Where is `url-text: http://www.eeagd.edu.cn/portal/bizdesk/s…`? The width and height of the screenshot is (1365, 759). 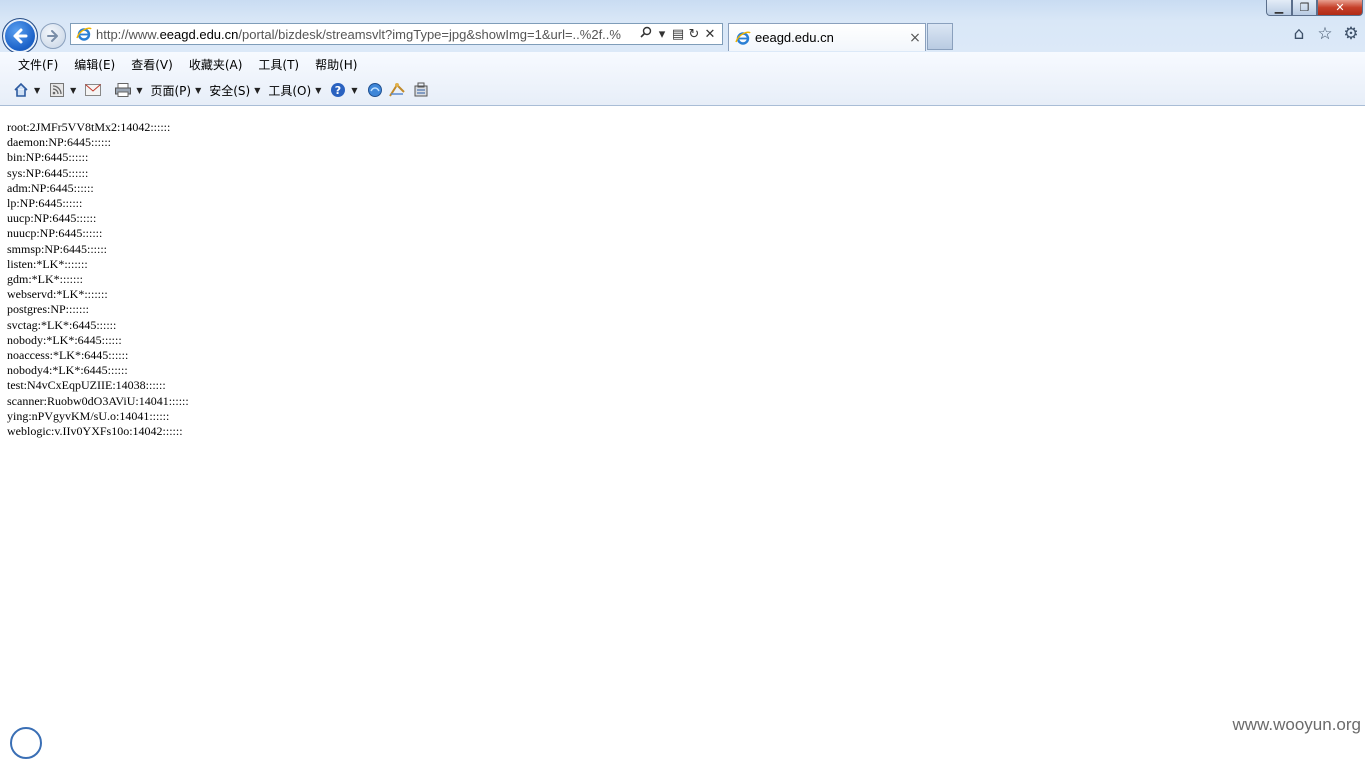
url-text: http://www.eeagd.edu.cn/portal/bizdesk/s… is located at coordinates (367, 34).